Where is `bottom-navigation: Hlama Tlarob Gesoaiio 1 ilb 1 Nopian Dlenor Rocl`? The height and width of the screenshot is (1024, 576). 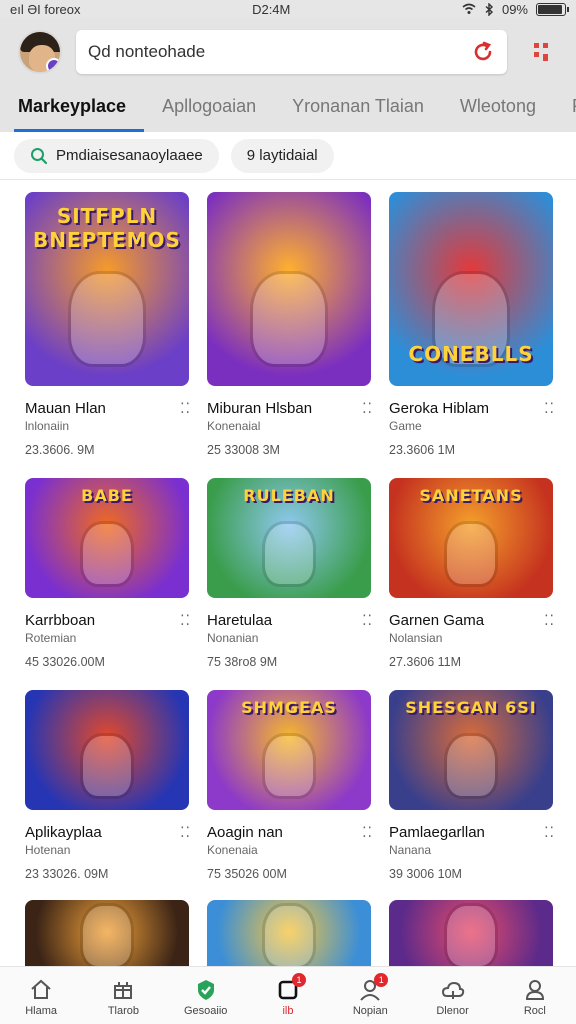 bottom-navigation: Hlama Tlarob Gesoaiio 1 ilb 1 Nopian Dlenor Rocl is located at coordinates (288, 995).